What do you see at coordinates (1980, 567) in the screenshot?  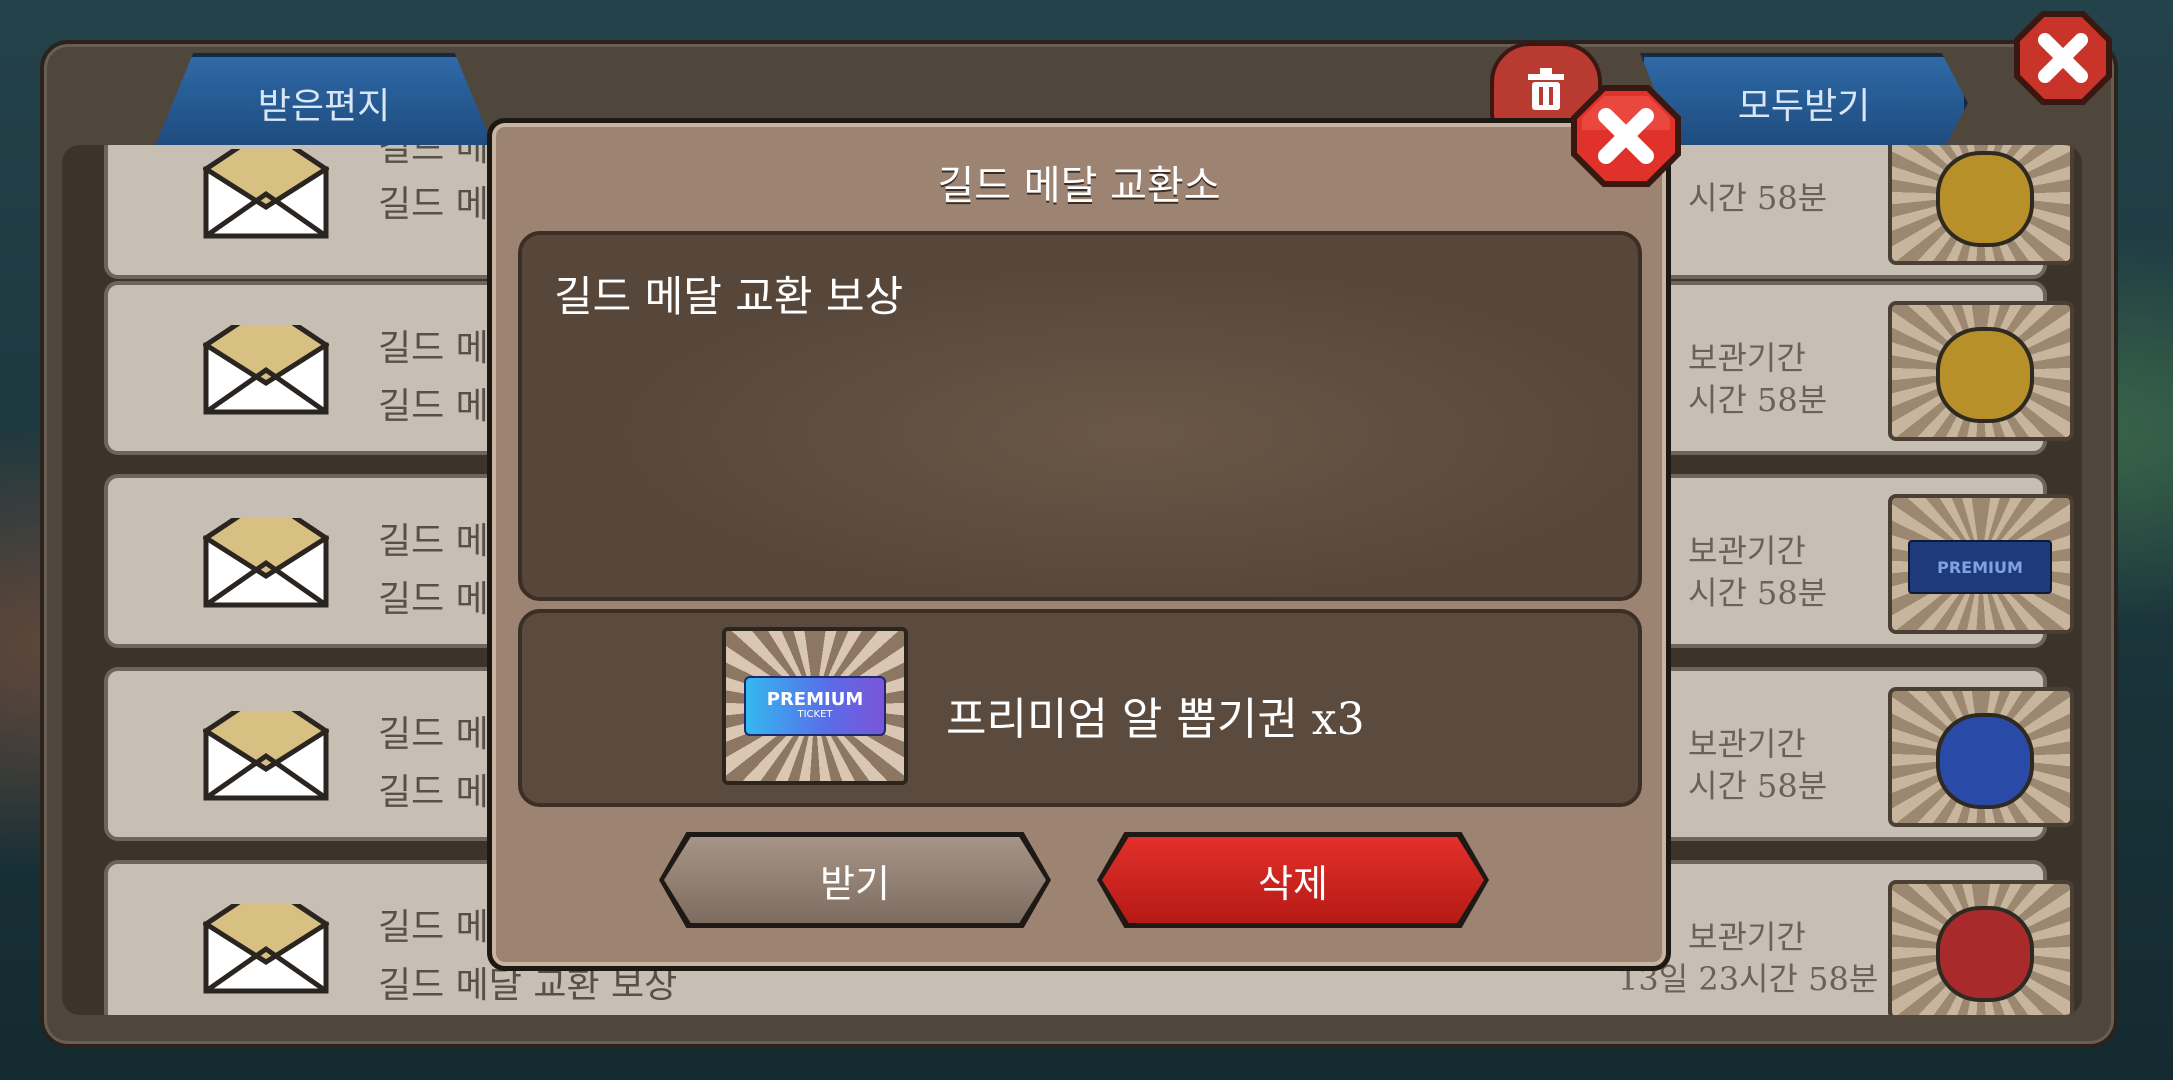 I see `premium-ticket-icon: PREMIUM` at bounding box center [1980, 567].